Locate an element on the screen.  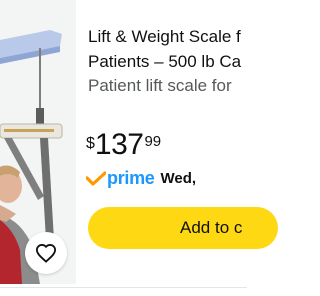
heart-outline-icon is located at coordinates (46, 253).